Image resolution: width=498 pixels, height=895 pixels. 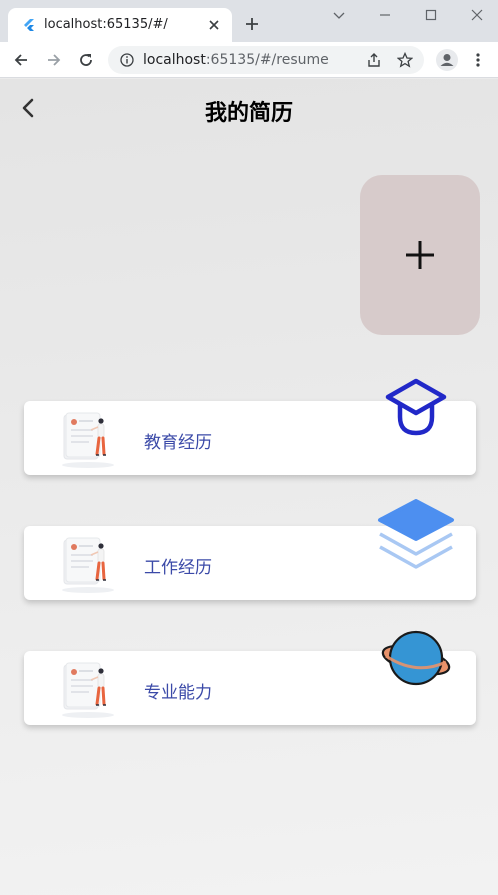 What do you see at coordinates (416, 407) in the screenshot?
I see `graduation-cap-icon` at bounding box center [416, 407].